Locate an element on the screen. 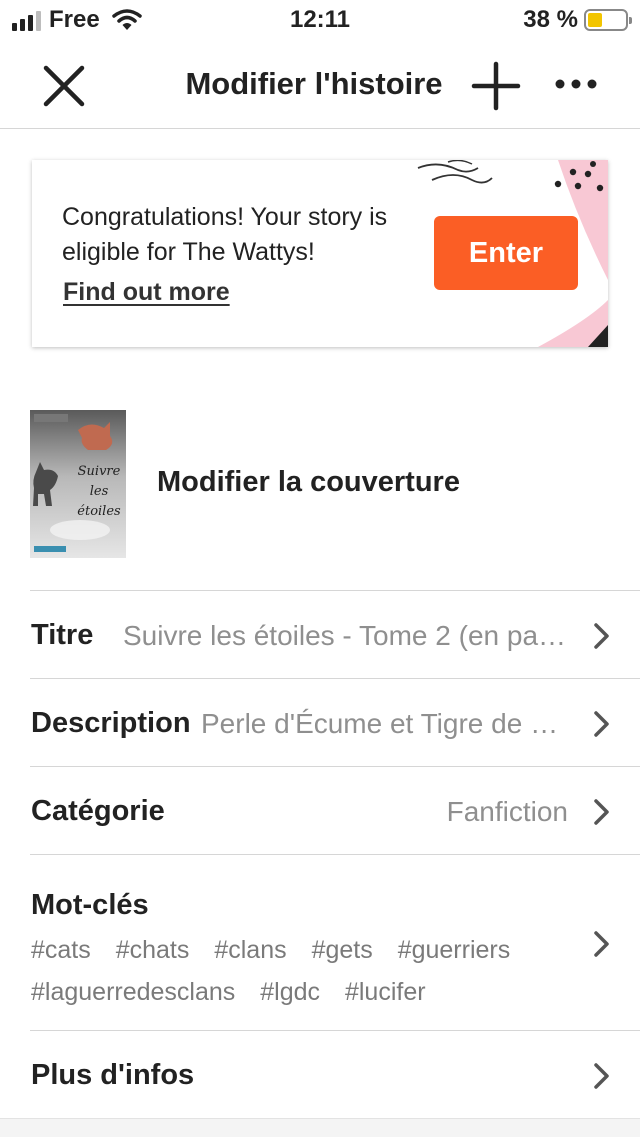 The height and width of the screenshot is (1137, 640). category-label: Catégorie is located at coordinates (98, 811).